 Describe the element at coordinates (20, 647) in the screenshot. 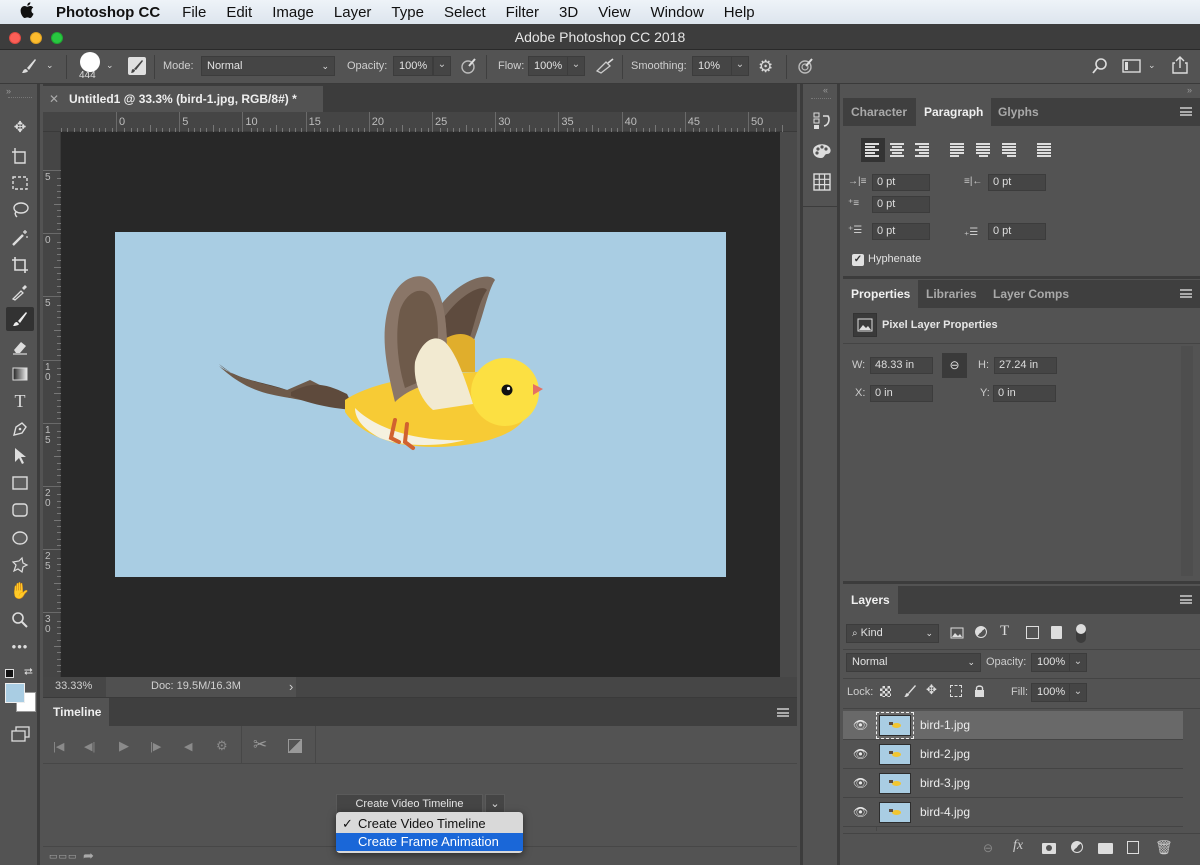

I see `more-tools-icon: •••` at that location.